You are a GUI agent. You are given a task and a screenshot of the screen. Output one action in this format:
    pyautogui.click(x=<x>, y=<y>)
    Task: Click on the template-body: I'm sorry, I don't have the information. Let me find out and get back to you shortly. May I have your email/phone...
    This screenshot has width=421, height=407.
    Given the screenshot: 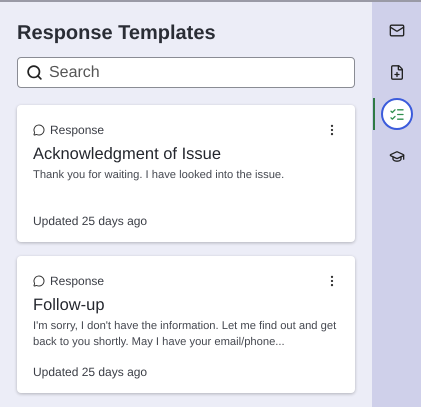 What is the action you would take?
    pyautogui.click(x=185, y=334)
    